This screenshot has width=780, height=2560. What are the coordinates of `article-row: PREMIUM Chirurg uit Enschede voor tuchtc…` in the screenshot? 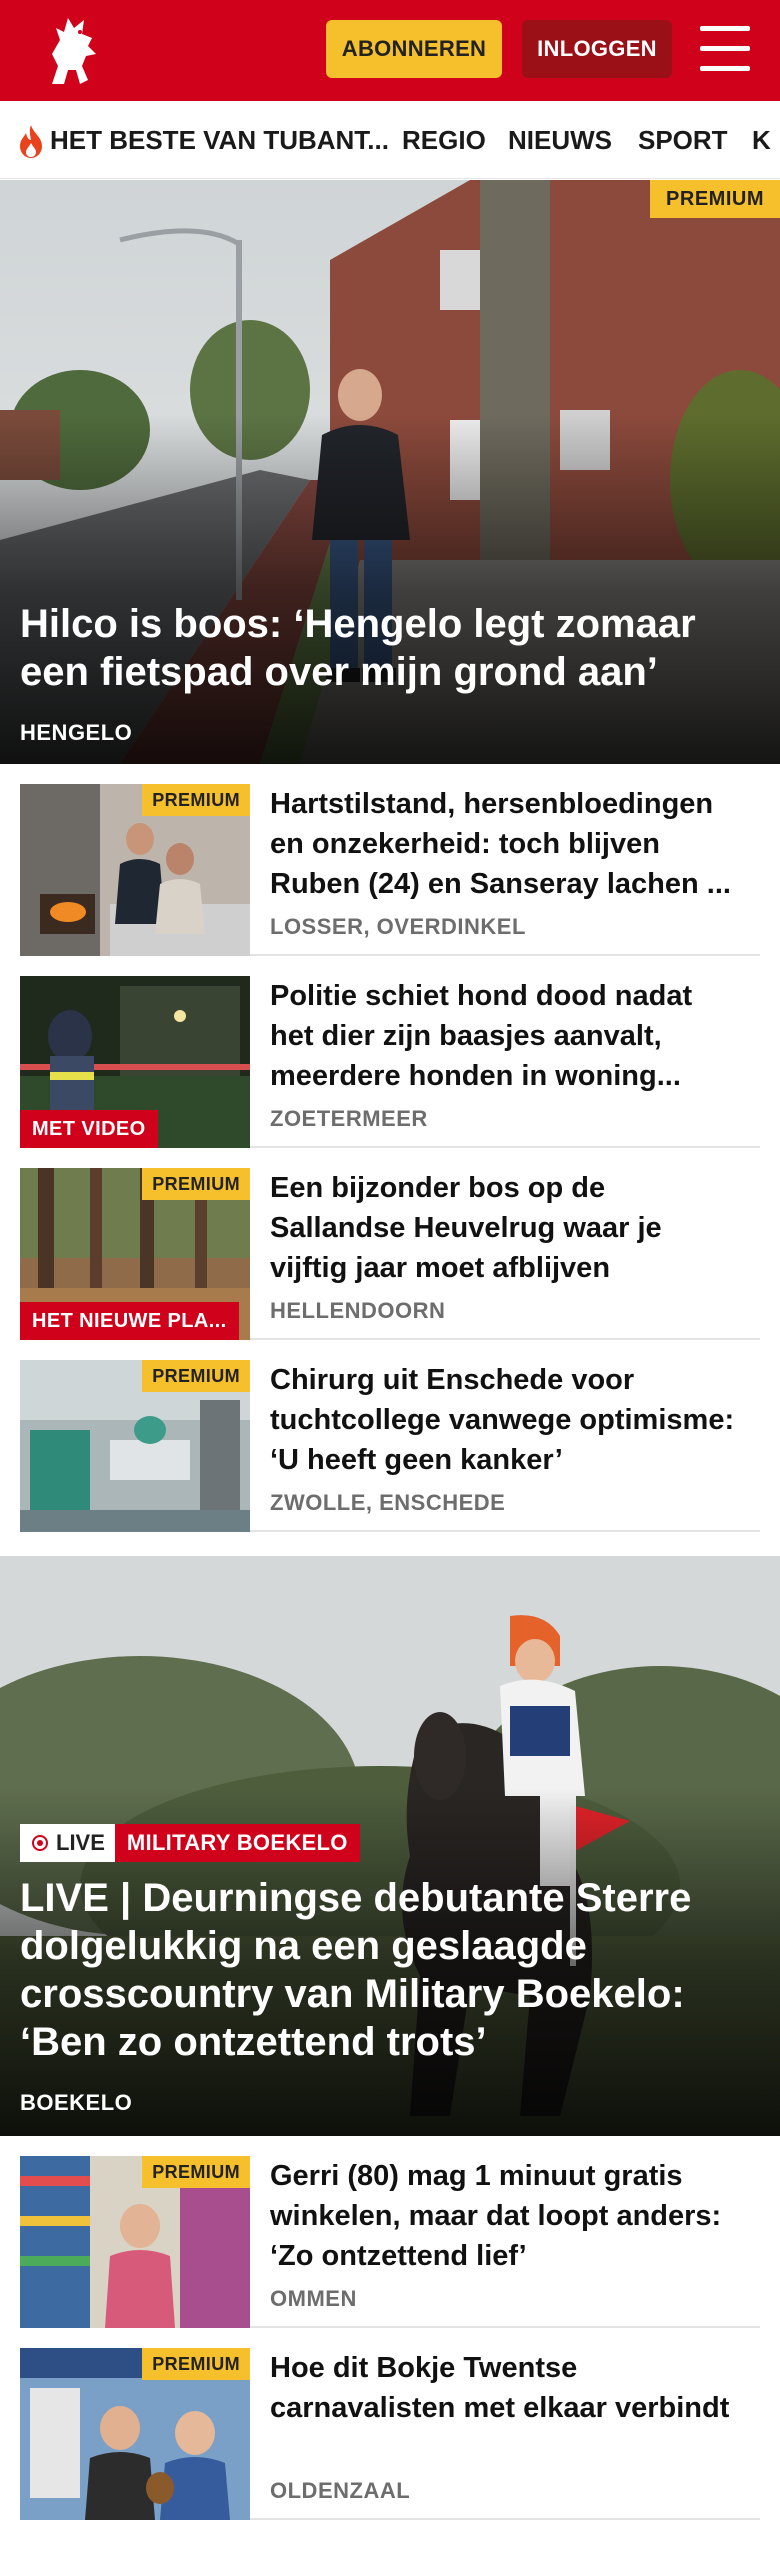 It's located at (390, 1436).